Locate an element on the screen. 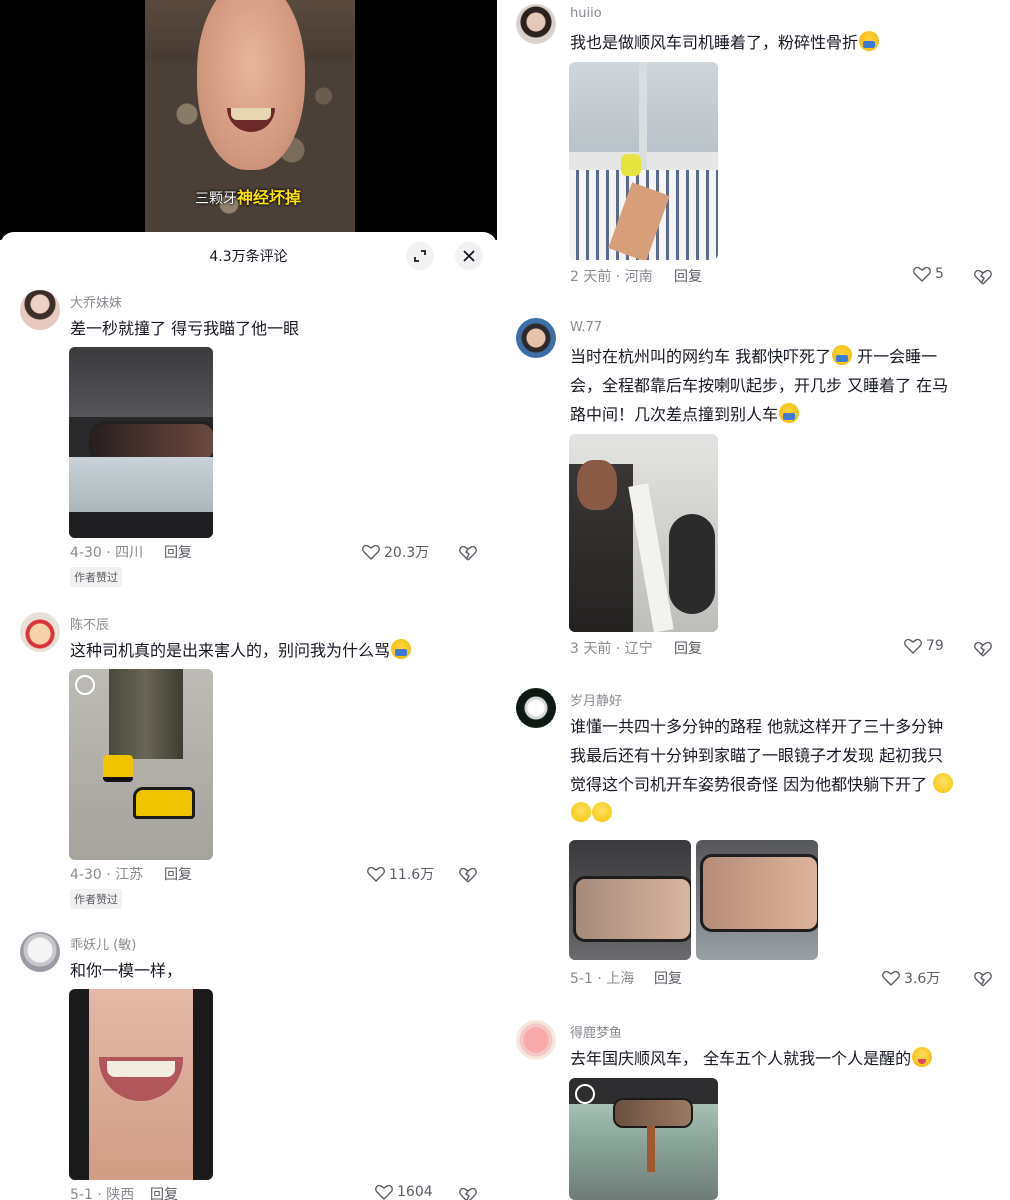 The image size is (1010, 1200). comment-item: huiio 我也是做顺风车司机睡着了，粉碎性骨折 2 天前 · 河南 回复 5 is located at coordinates (761, 154).